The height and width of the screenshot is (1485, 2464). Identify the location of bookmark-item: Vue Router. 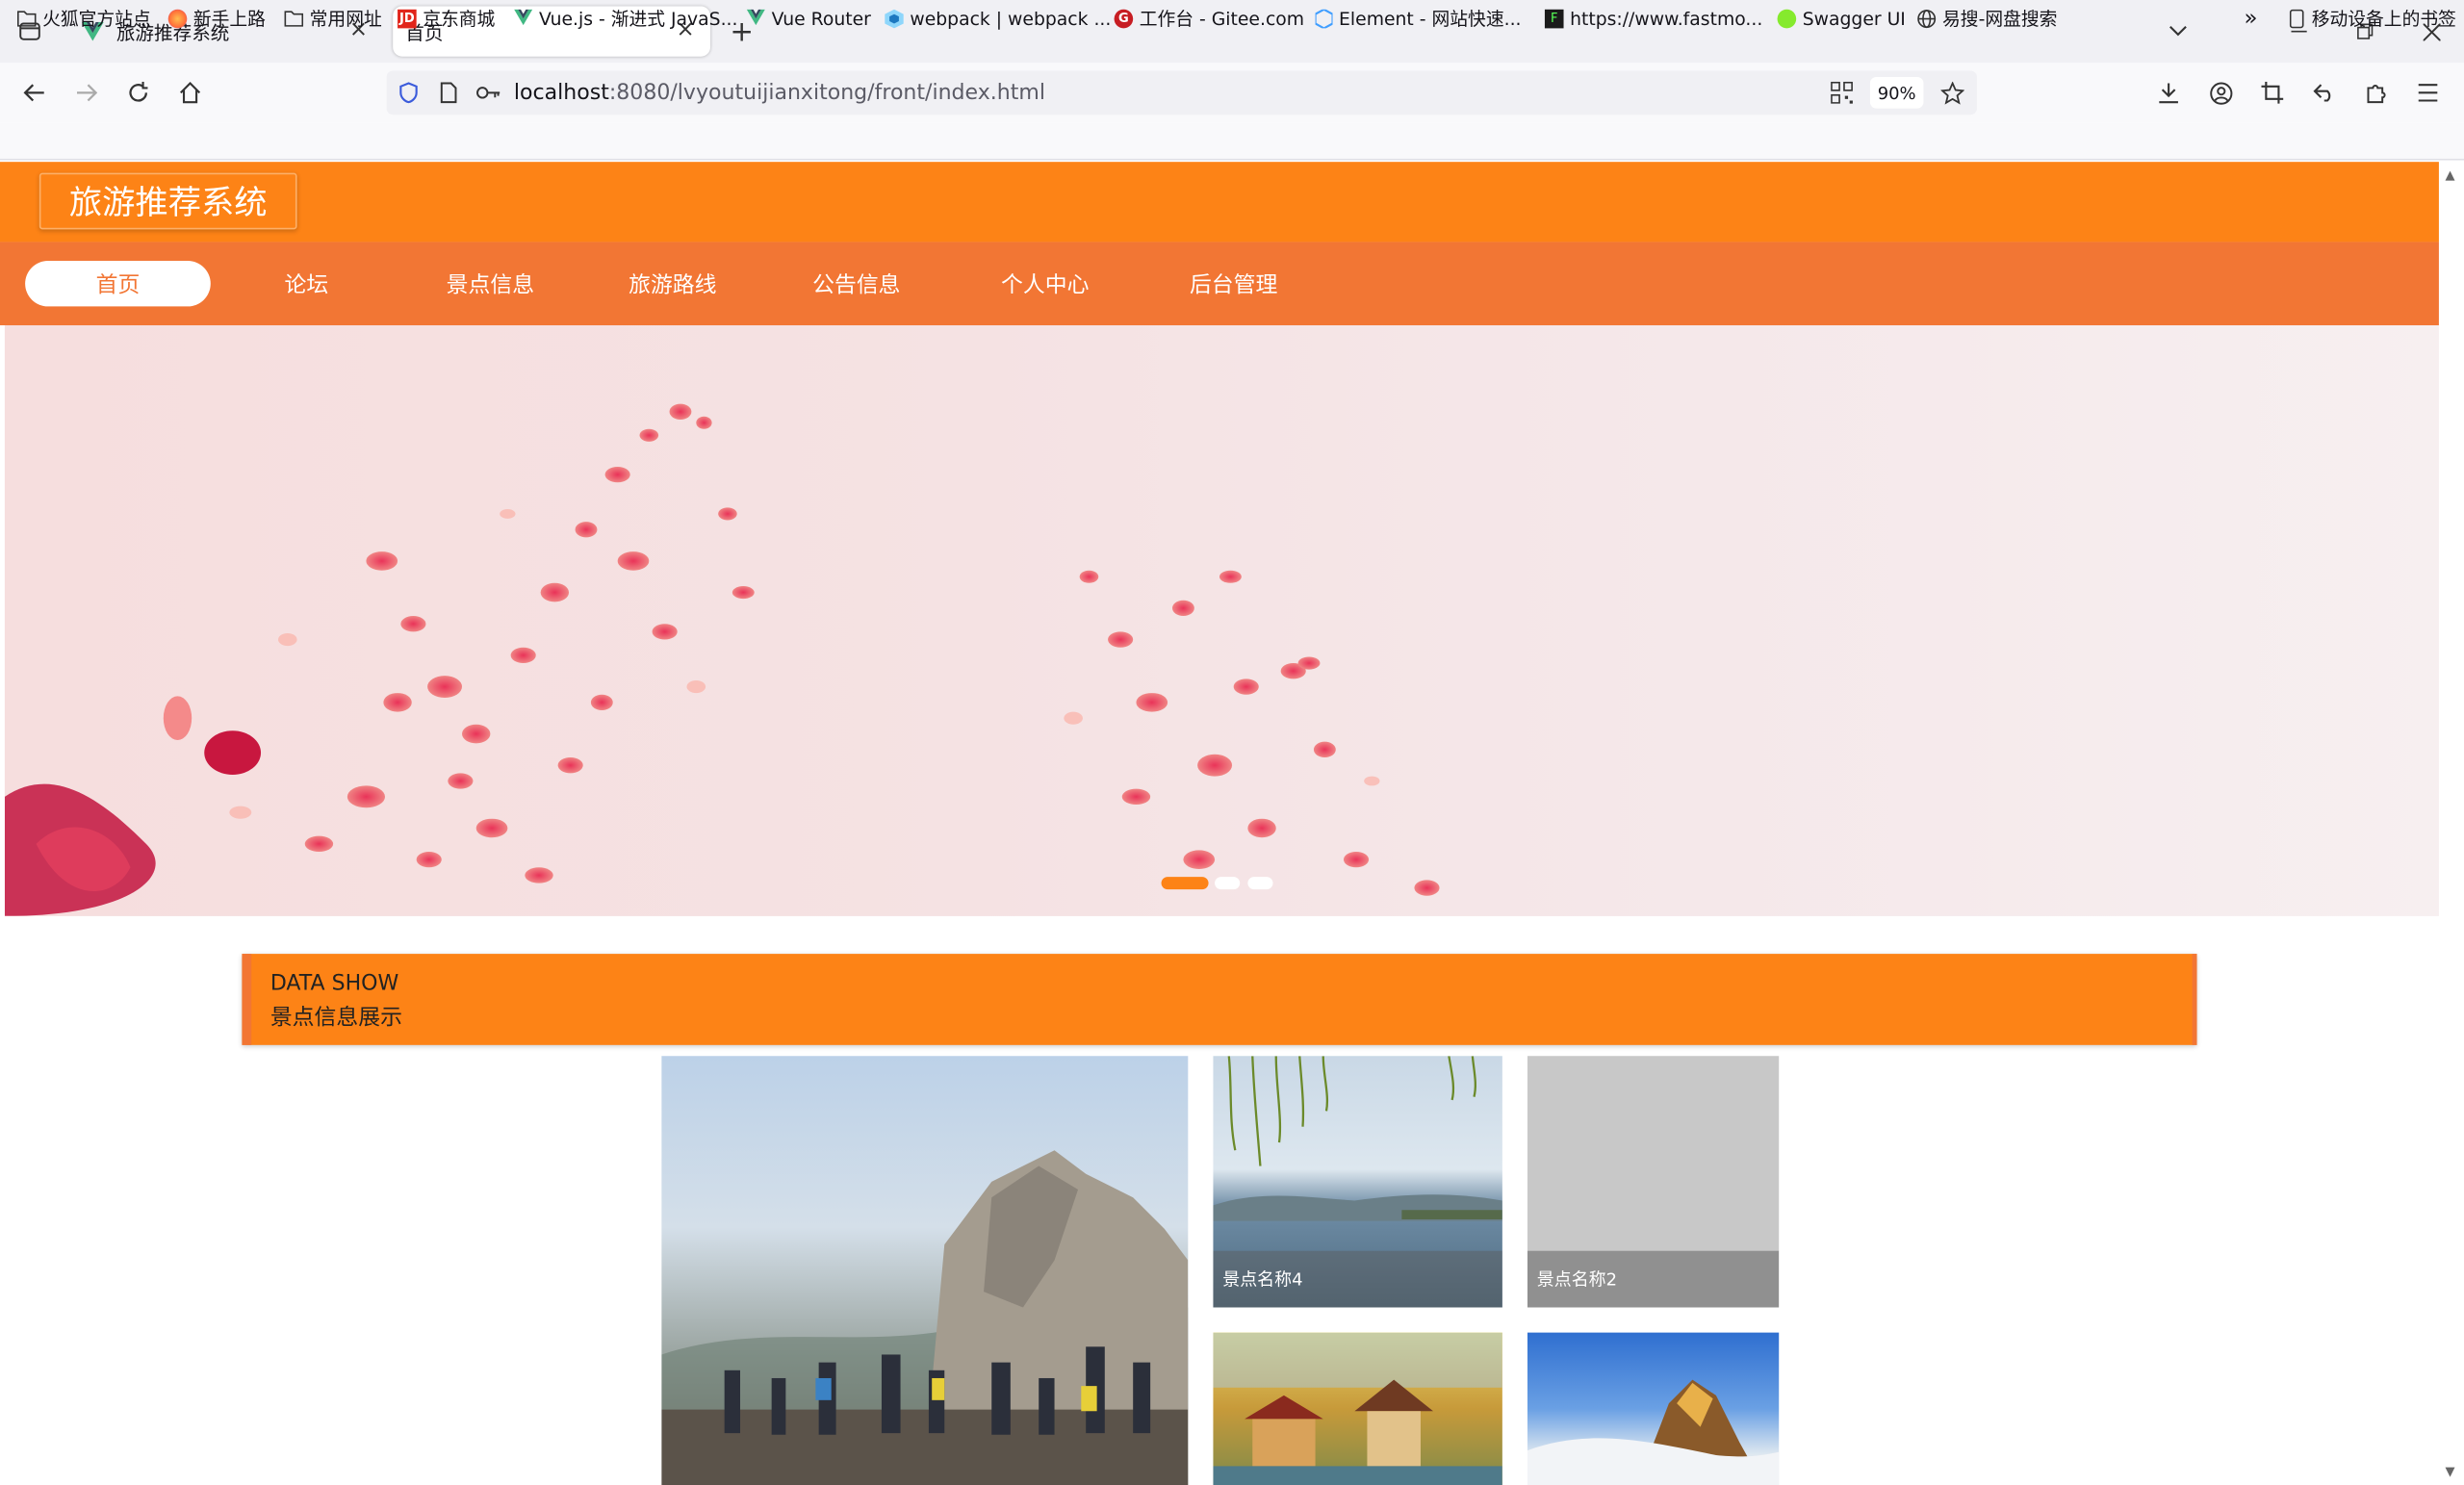
(808, 19).